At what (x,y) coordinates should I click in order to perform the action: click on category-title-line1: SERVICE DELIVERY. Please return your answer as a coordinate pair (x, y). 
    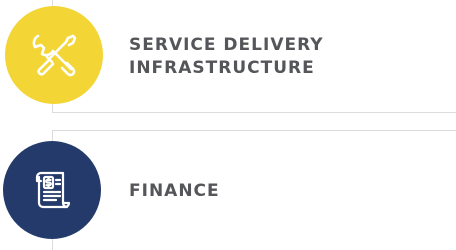
    Looking at the image, I should click on (226, 45).